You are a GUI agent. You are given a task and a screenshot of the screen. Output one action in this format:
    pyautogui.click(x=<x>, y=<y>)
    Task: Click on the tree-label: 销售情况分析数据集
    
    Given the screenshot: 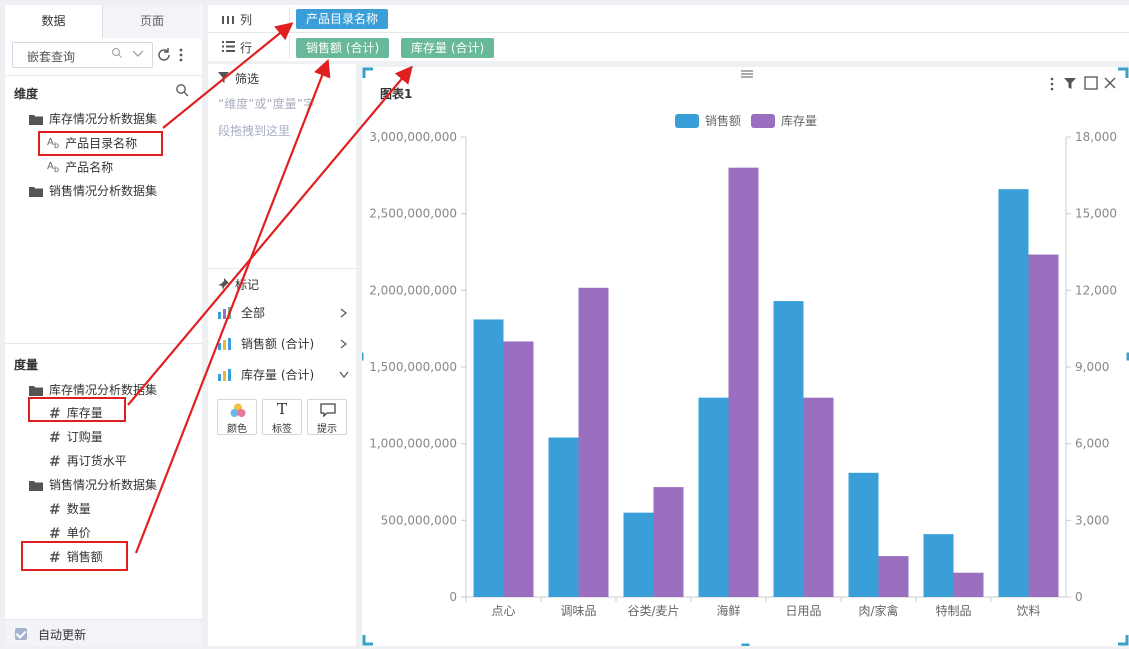 What is the action you would take?
    pyautogui.click(x=103, y=191)
    